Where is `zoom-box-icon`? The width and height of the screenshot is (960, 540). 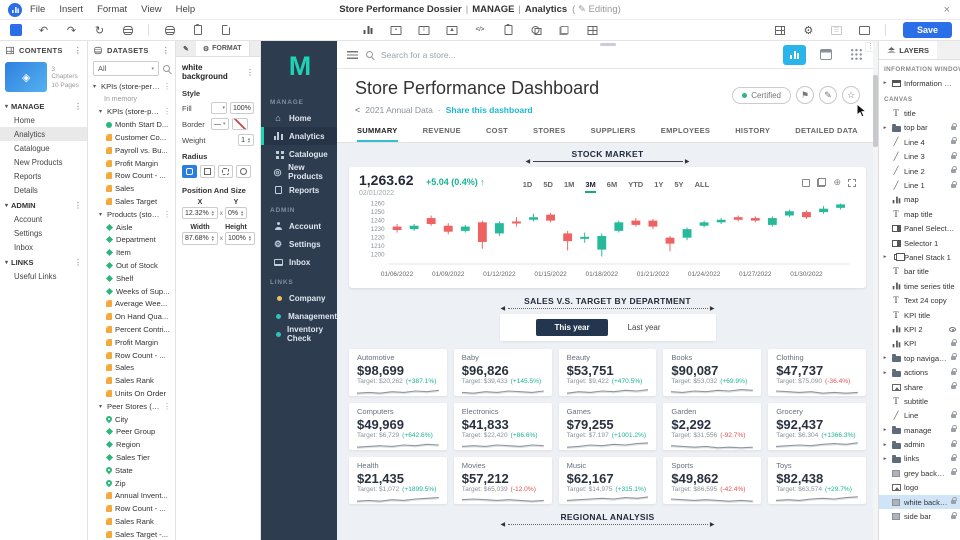
zoom-box-icon is located at coordinates (806, 182).